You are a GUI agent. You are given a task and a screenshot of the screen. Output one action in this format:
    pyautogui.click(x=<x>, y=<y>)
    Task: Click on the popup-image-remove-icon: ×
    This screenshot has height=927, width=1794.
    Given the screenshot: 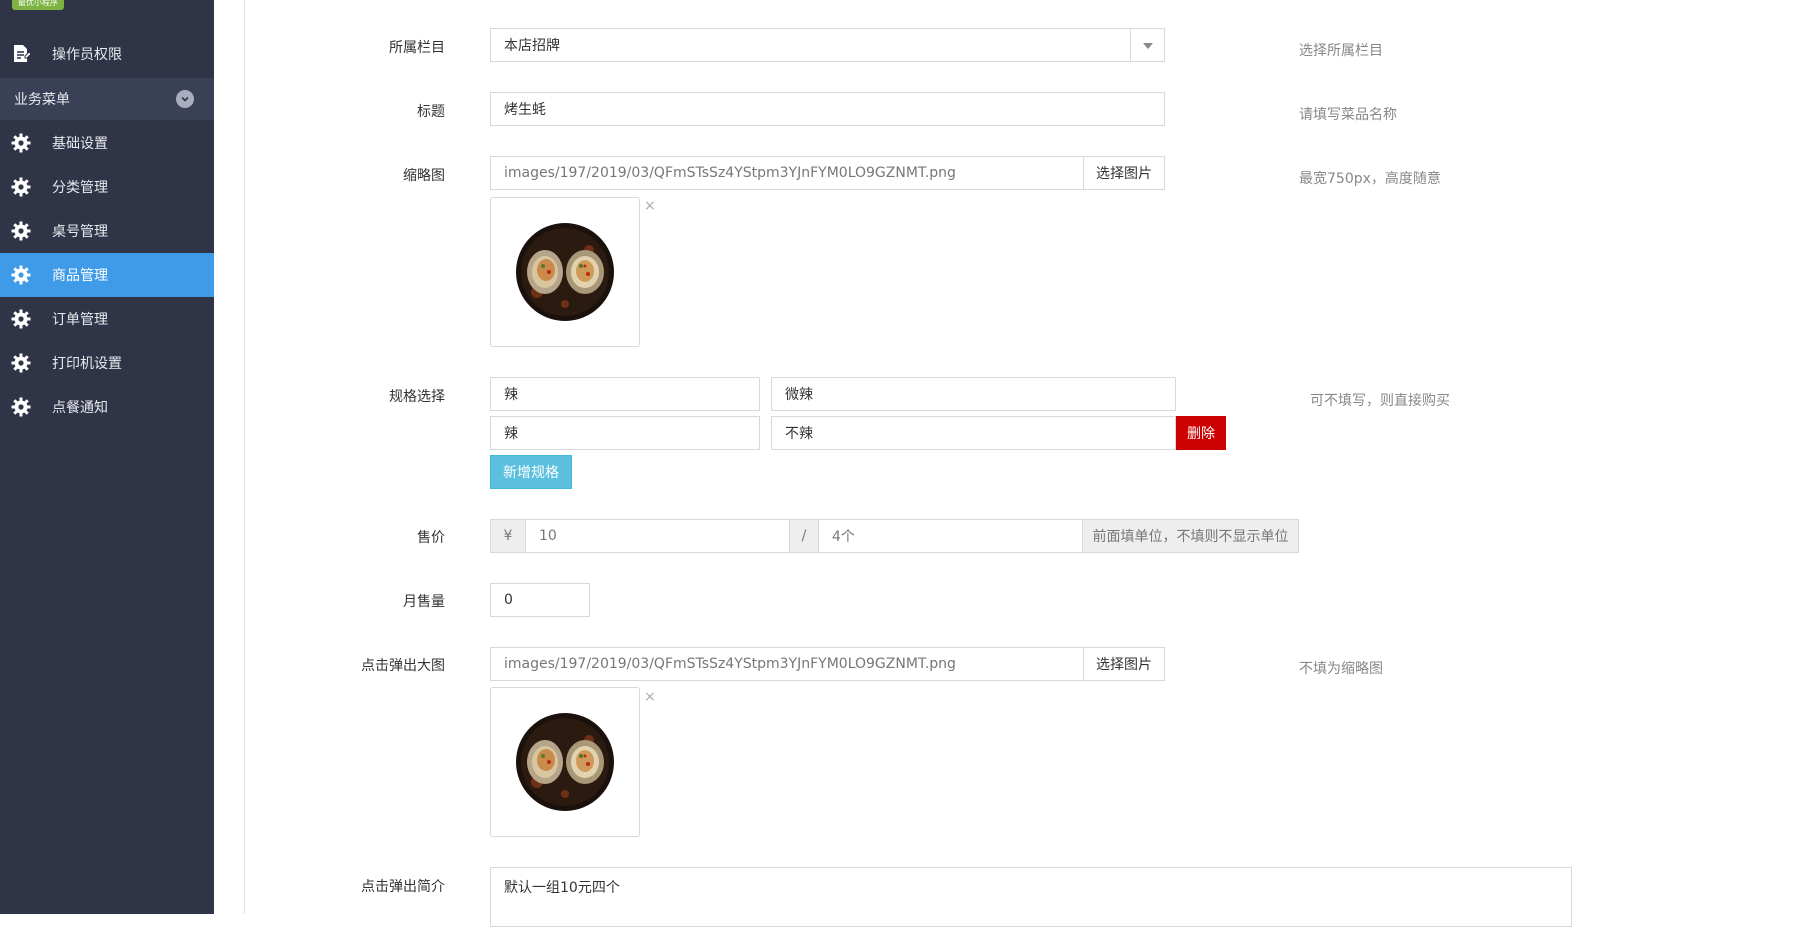 What is the action you would take?
    pyautogui.click(x=650, y=697)
    